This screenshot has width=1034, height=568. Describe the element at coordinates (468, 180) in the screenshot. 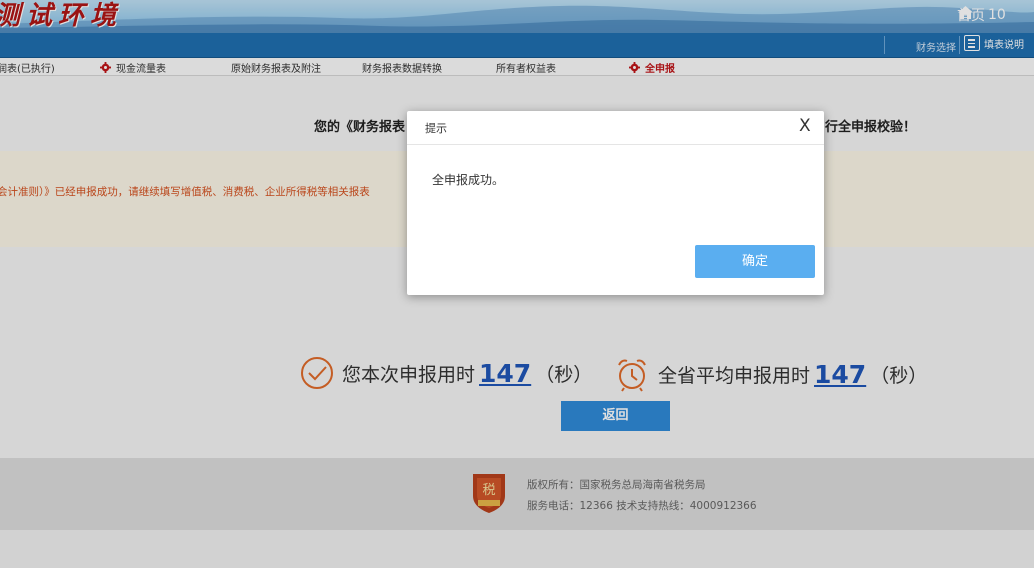

I see `dialog-message: 全申报成功。` at that location.